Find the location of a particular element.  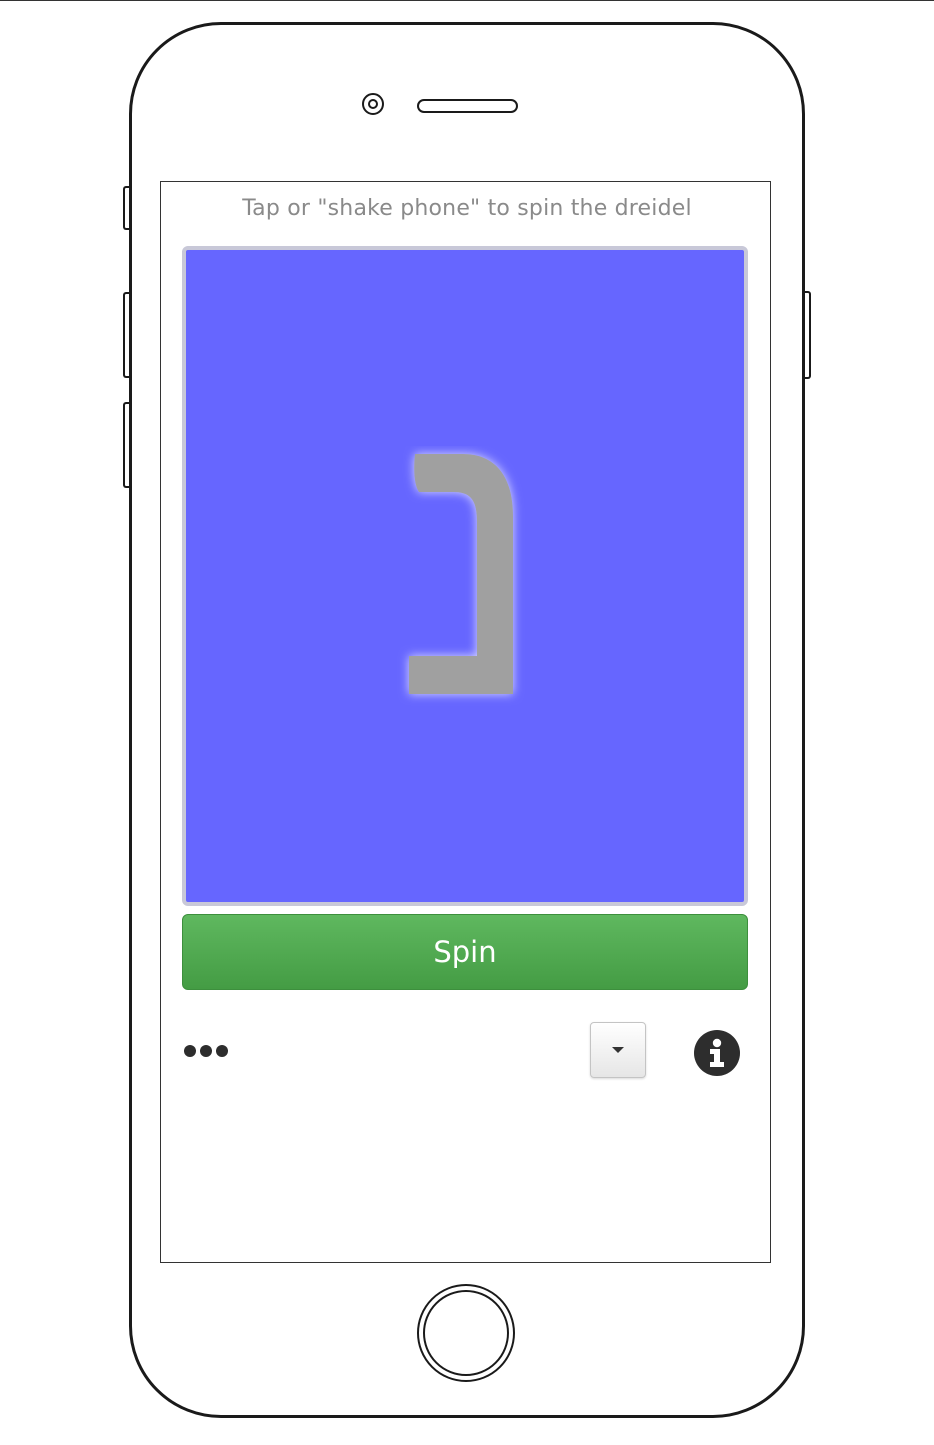

power-button is located at coordinates (808, 335).